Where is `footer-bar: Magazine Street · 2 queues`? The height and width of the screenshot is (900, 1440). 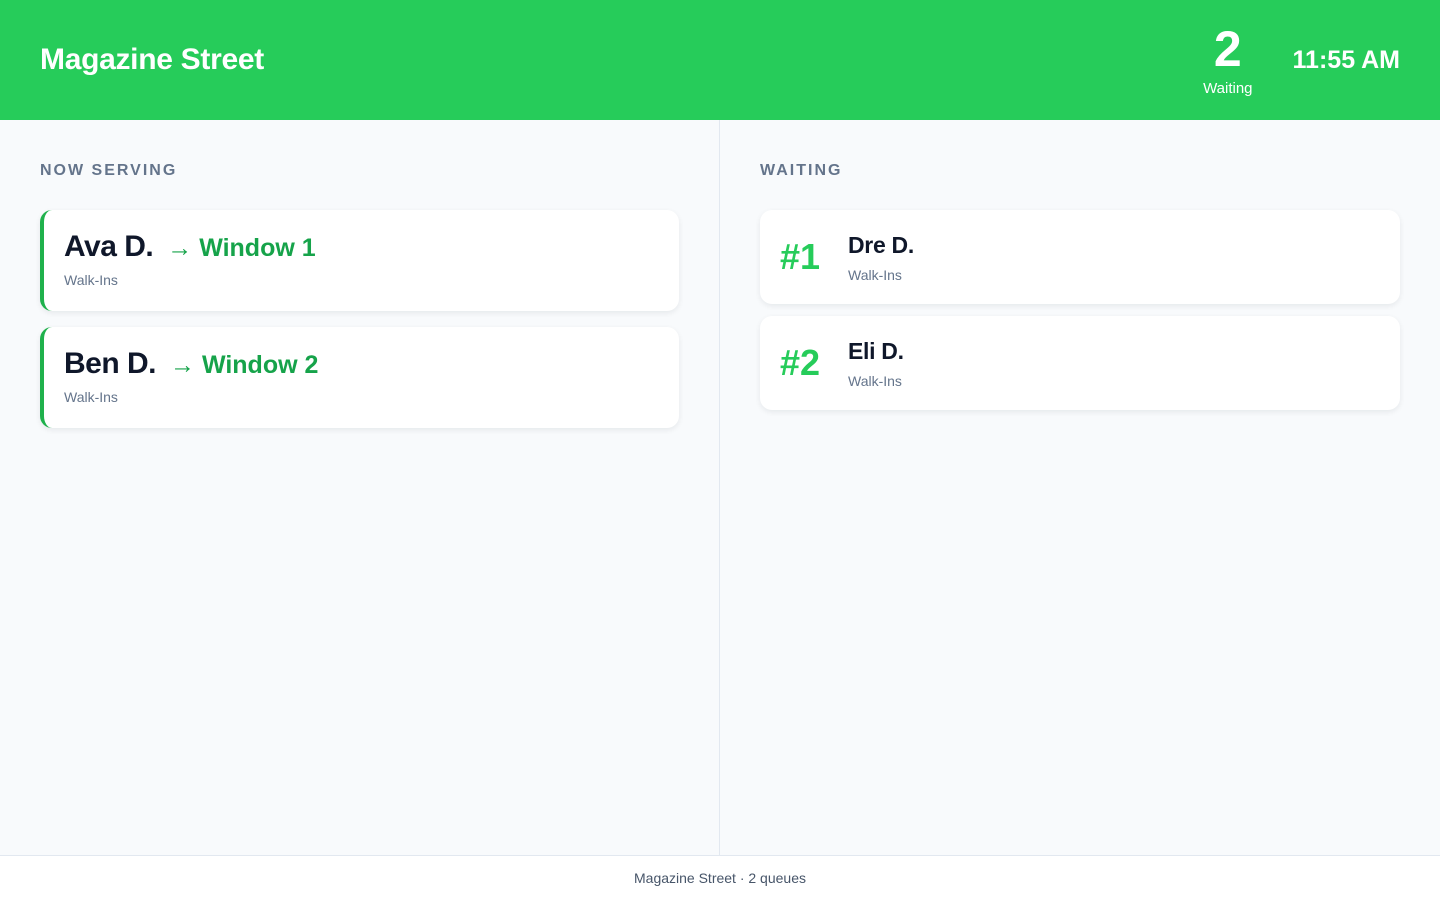
footer-bar: Magazine Street · 2 queues is located at coordinates (720, 877).